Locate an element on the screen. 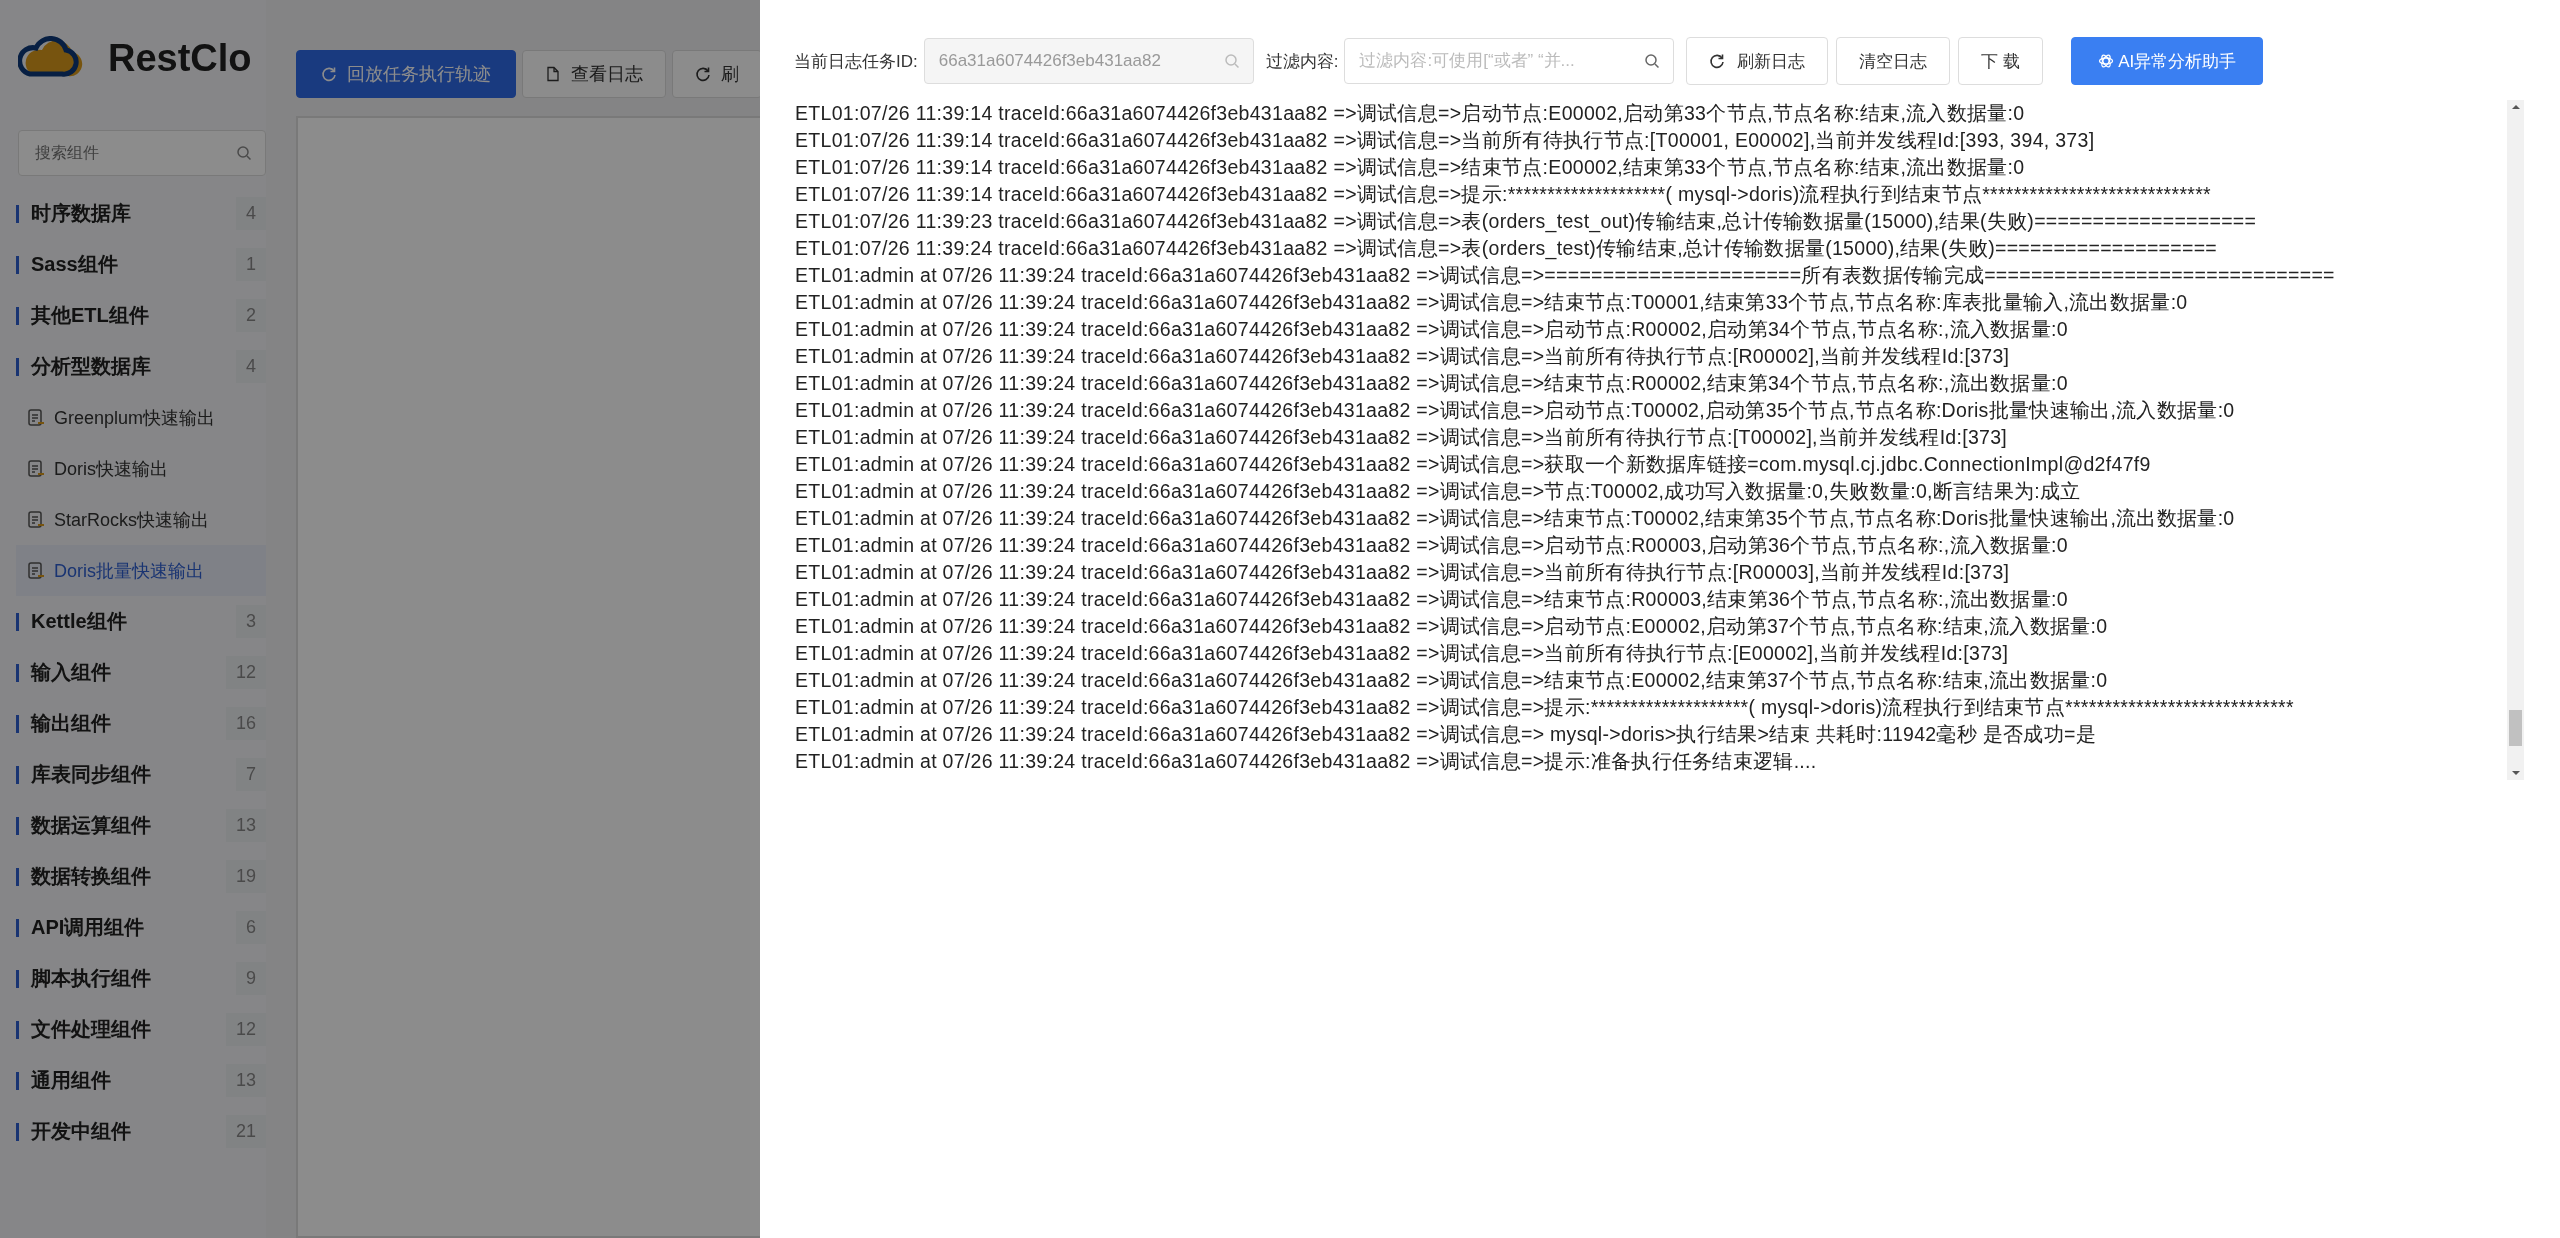  scroll-thumb is located at coordinates (2515, 728).